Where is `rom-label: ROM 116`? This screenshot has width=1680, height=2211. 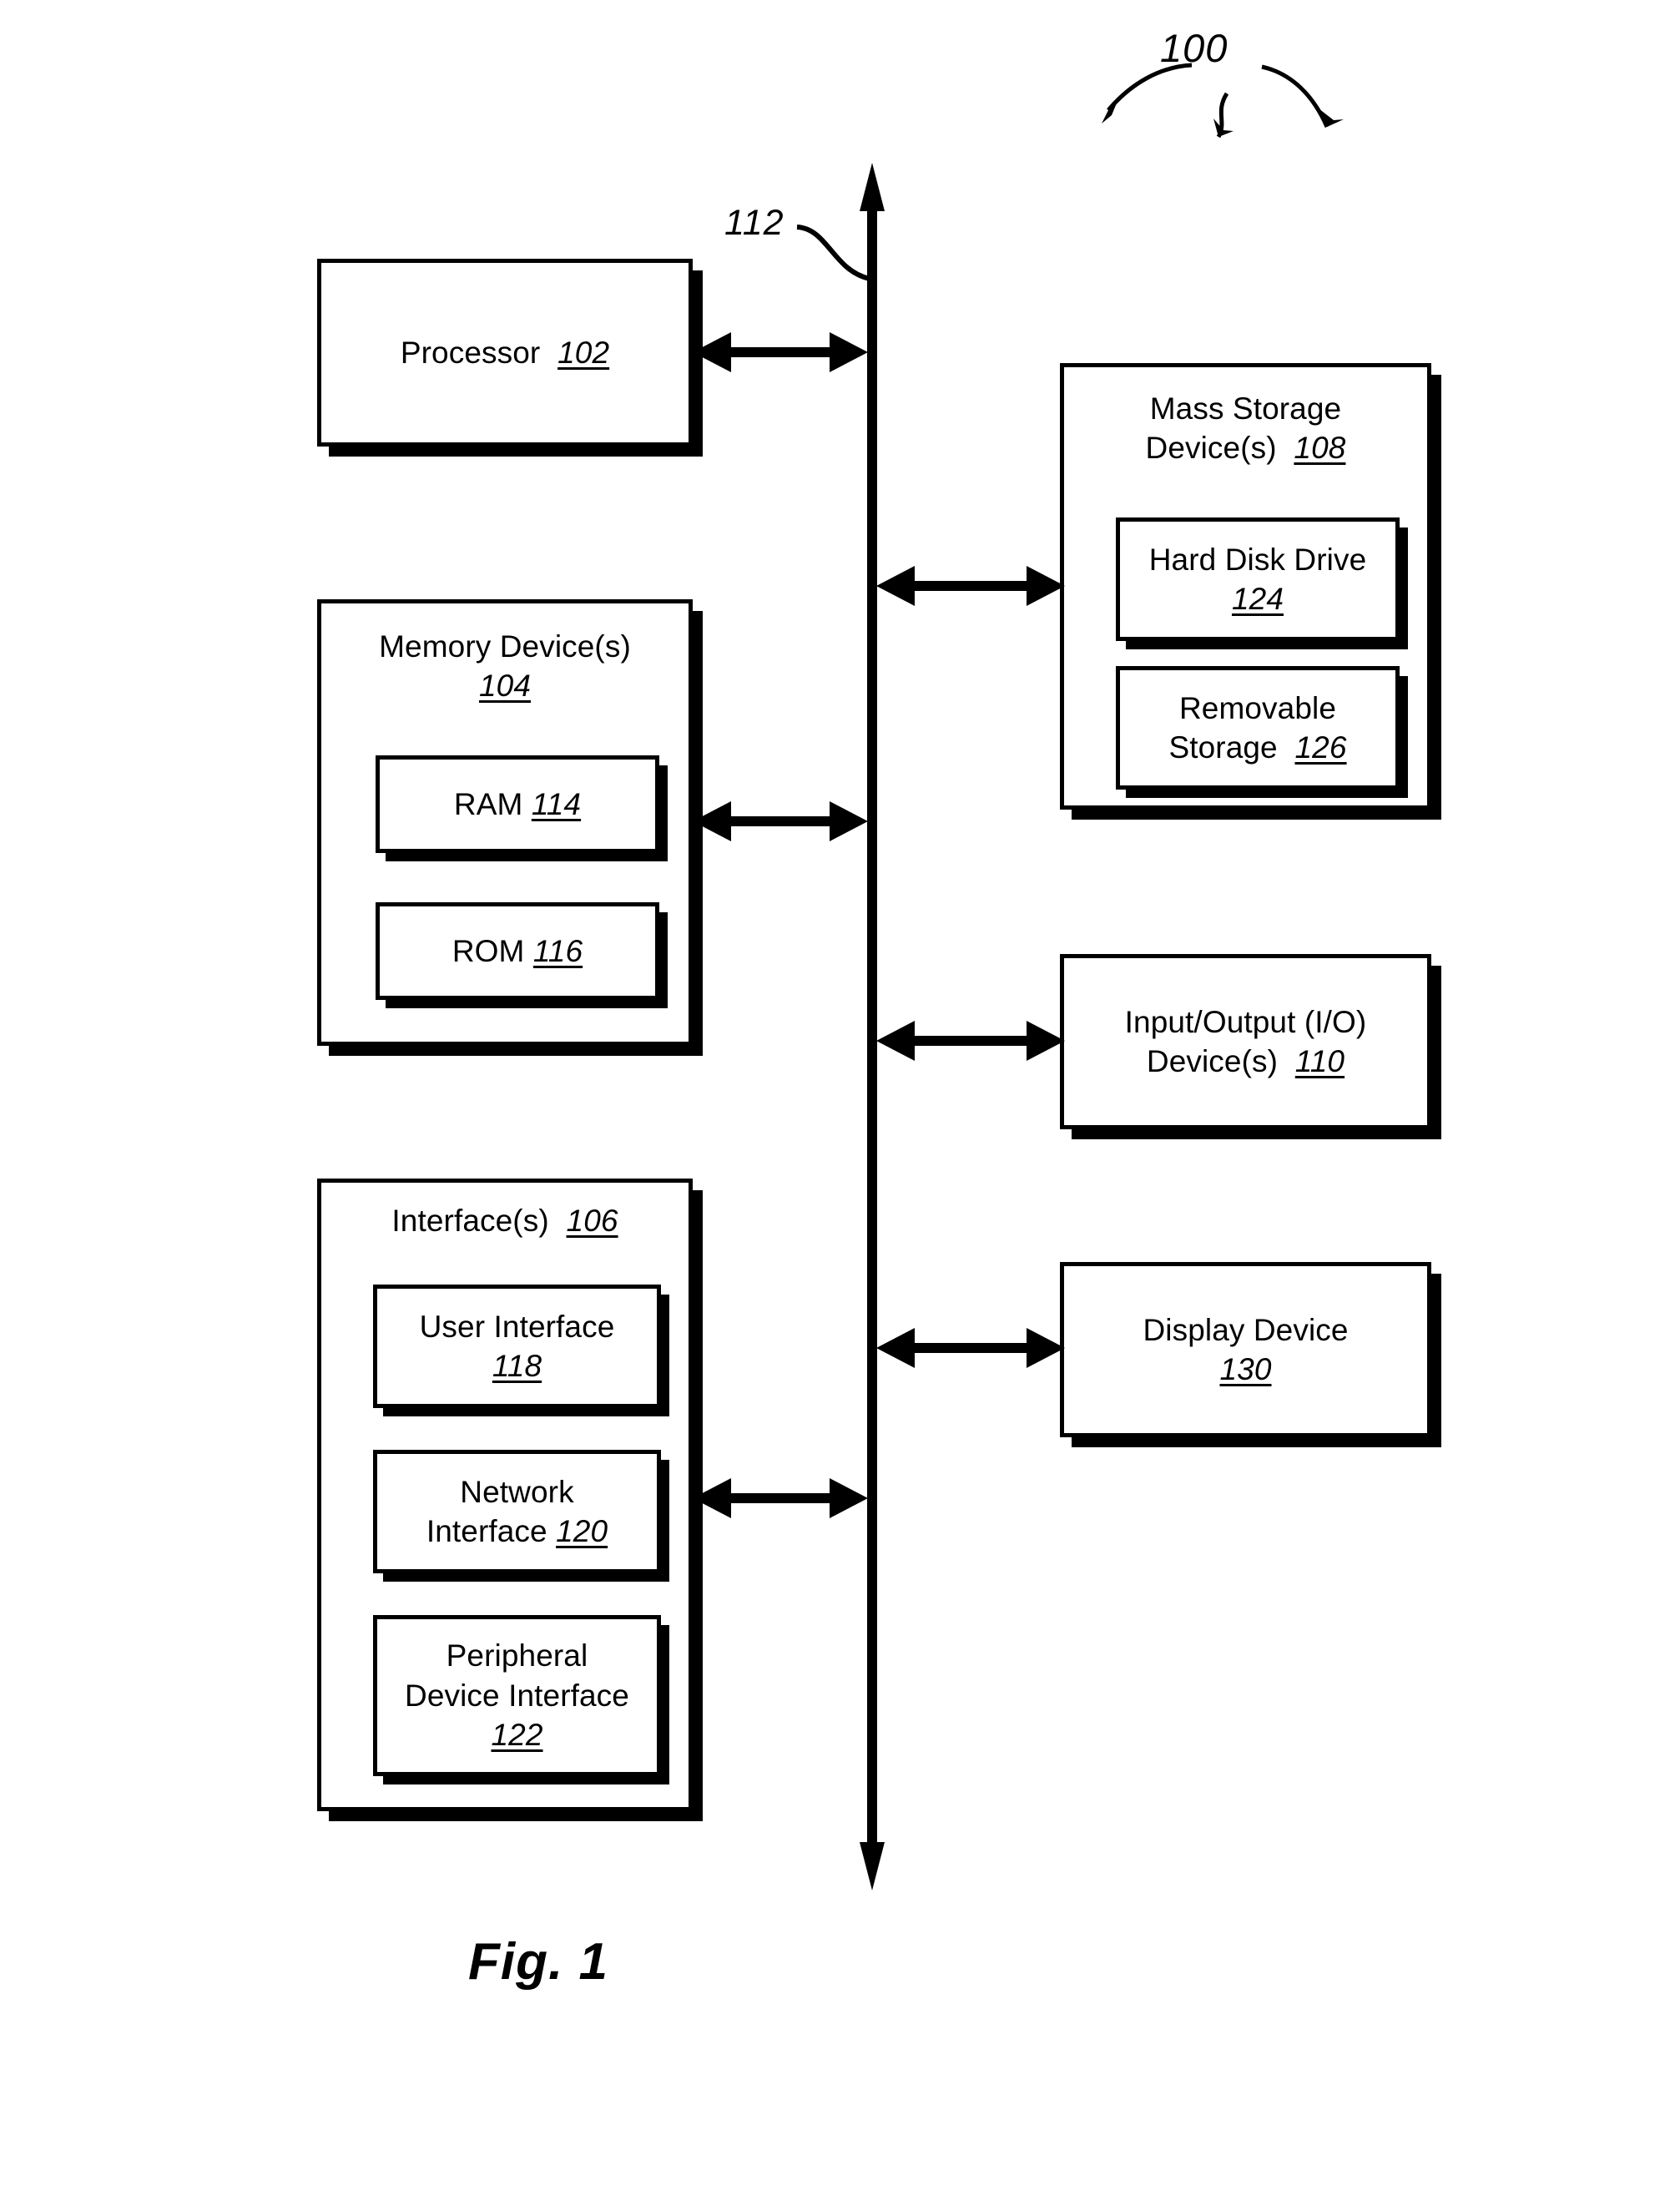 rom-label: ROM 116 is located at coordinates (517, 950).